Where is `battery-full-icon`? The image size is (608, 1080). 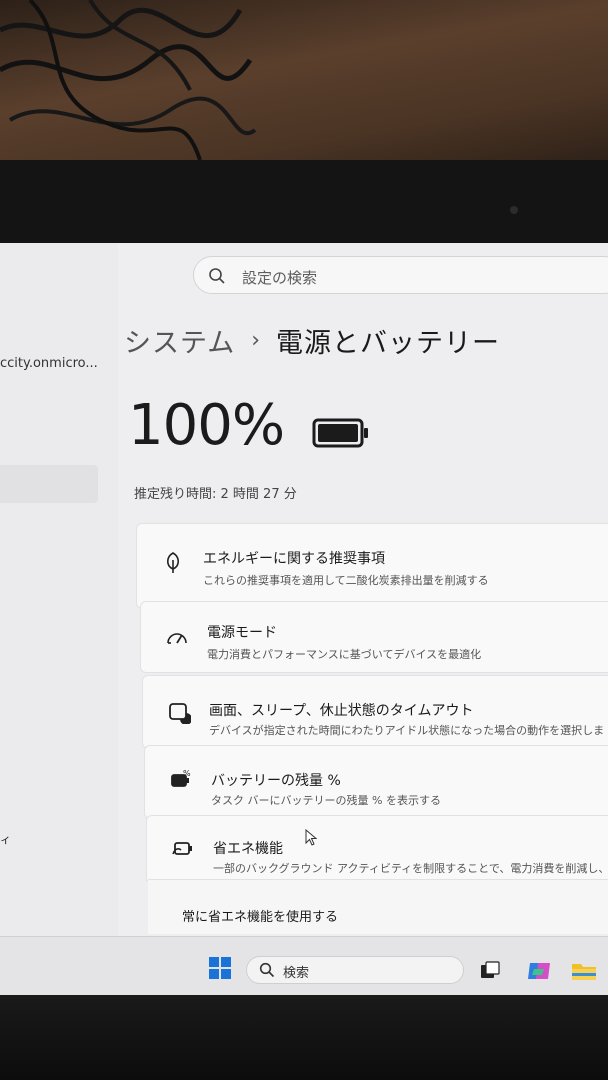
battery-full-icon is located at coordinates (340, 433).